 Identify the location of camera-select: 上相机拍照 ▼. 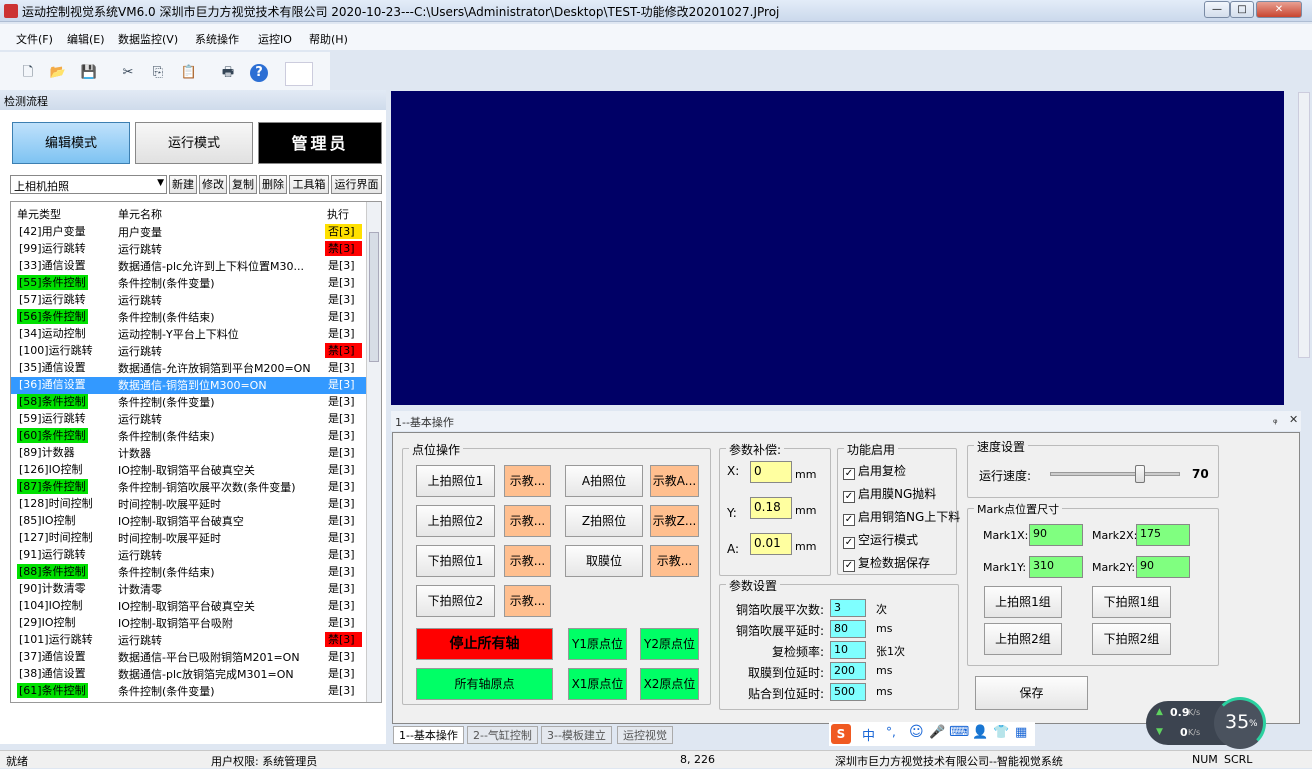
(88, 184).